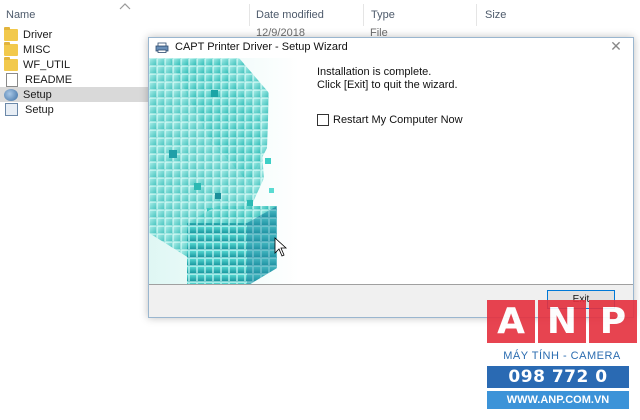 This screenshot has width=640, height=420. What do you see at coordinates (11, 109) in the screenshot?
I see `setup-config-icon` at bounding box center [11, 109].